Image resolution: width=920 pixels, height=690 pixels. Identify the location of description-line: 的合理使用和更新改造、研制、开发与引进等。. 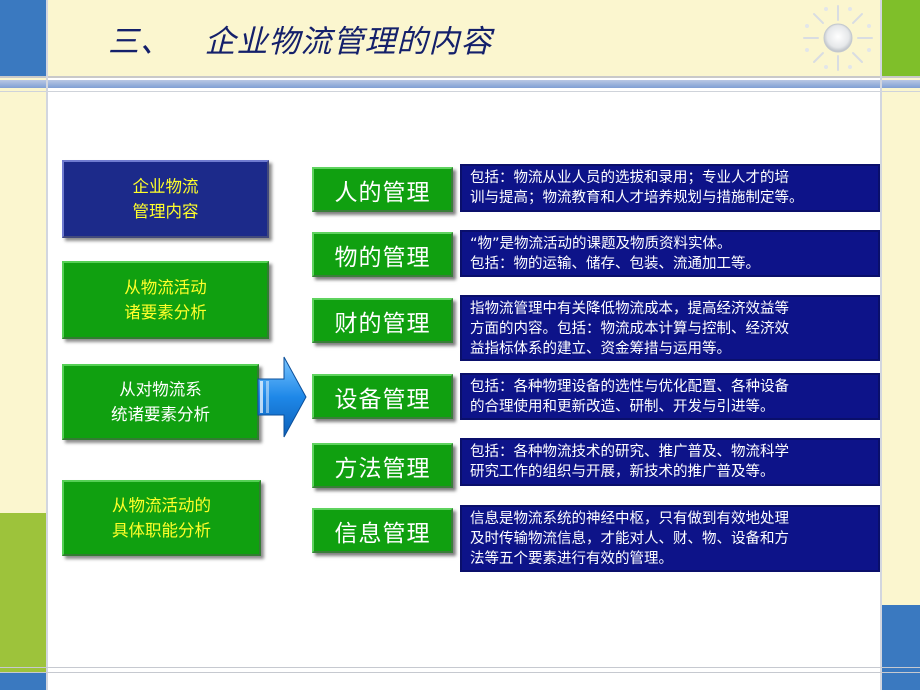
(622, 407).